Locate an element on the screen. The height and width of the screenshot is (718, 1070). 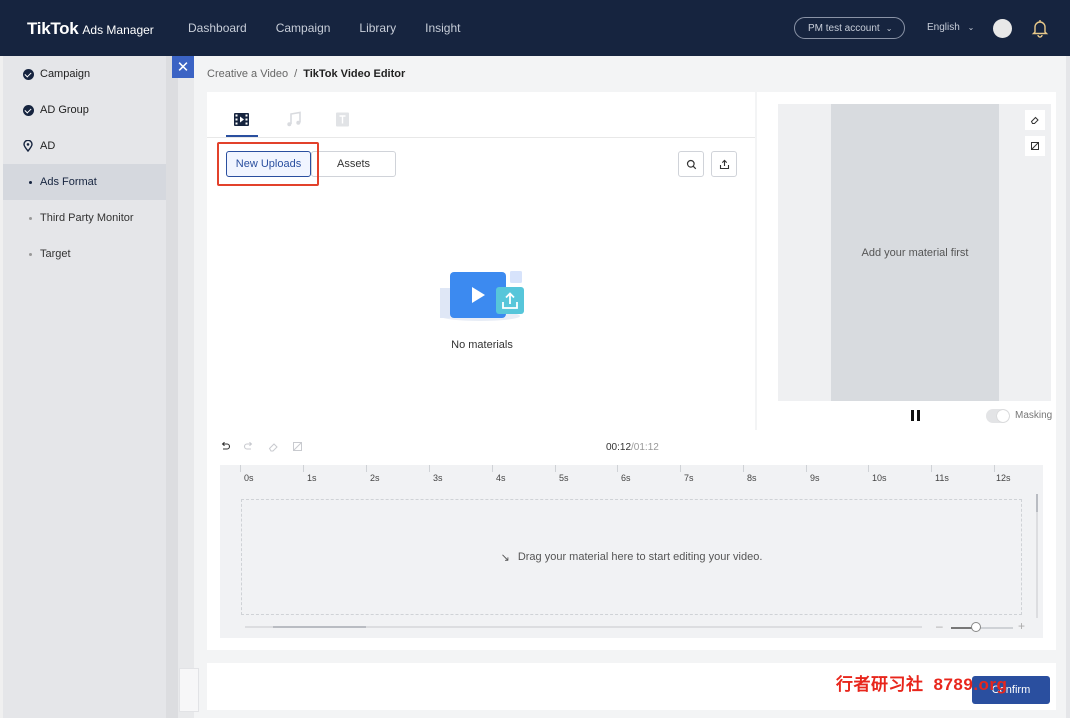
ruler-tick-label: 1s is located at coordinates (312, 478).